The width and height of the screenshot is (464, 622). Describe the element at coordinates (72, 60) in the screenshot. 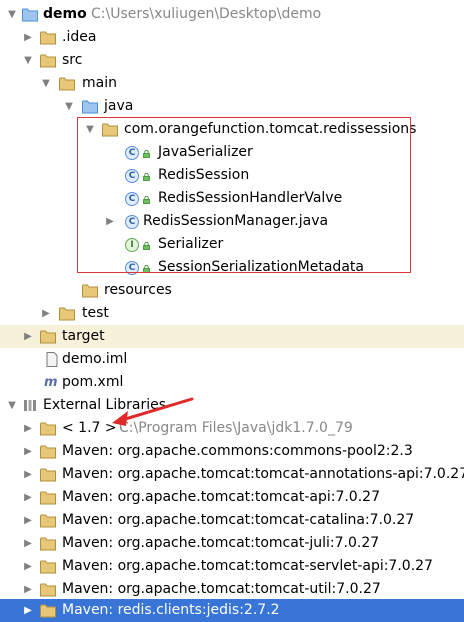

I see `src-label: src` at that location.